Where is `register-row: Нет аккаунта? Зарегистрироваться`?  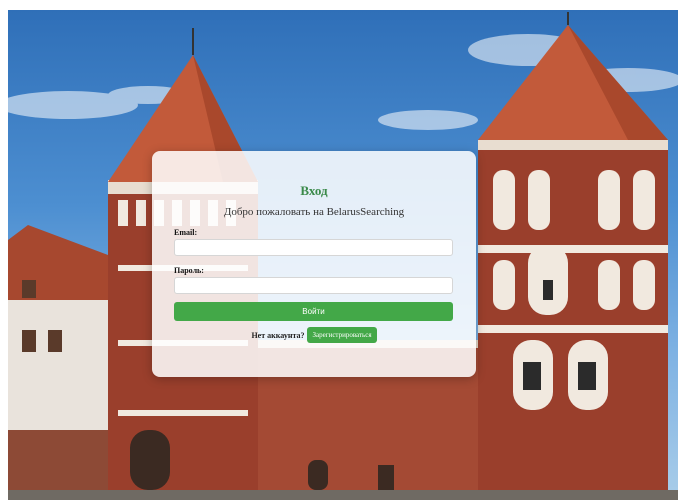
register-row: Нет аккаунта? Зарегистрироваться is located at coordinates (314, 335).